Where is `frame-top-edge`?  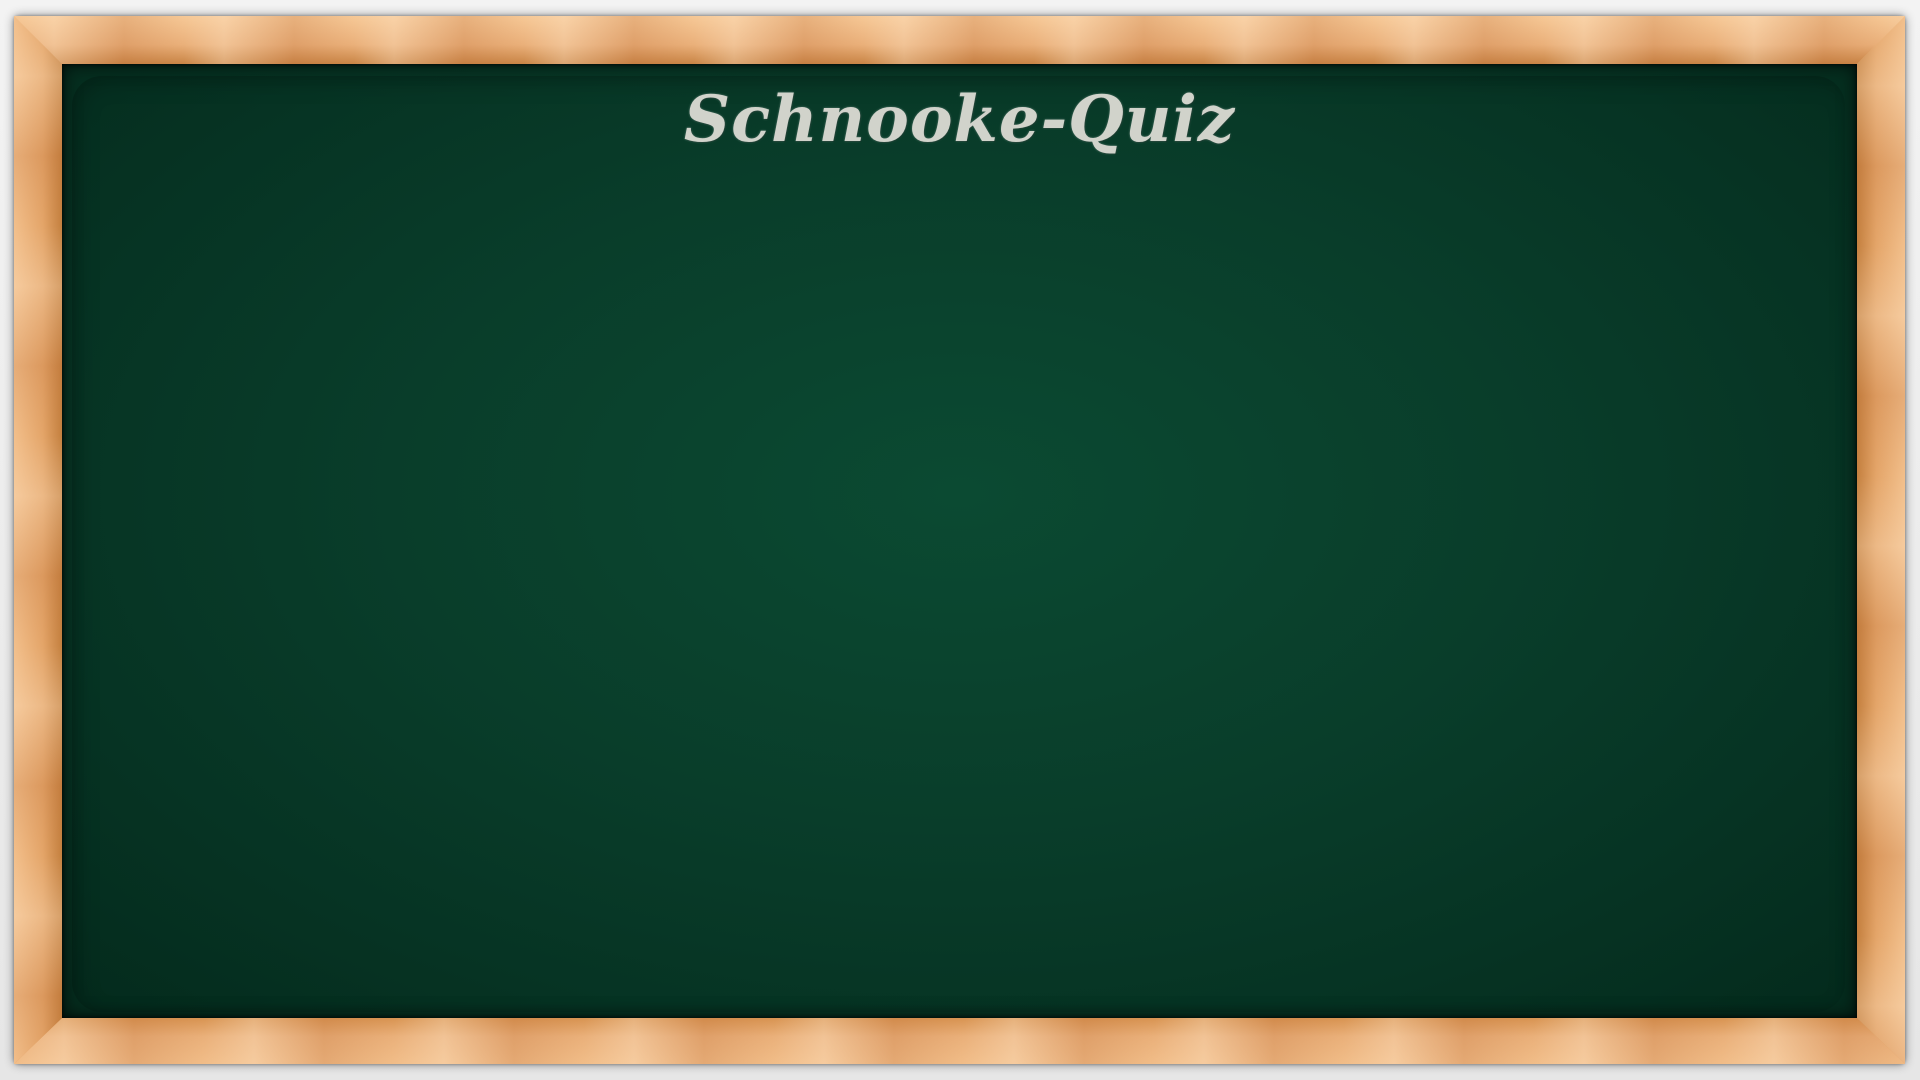 frame-top-edge is located at coordinates (959, 40).